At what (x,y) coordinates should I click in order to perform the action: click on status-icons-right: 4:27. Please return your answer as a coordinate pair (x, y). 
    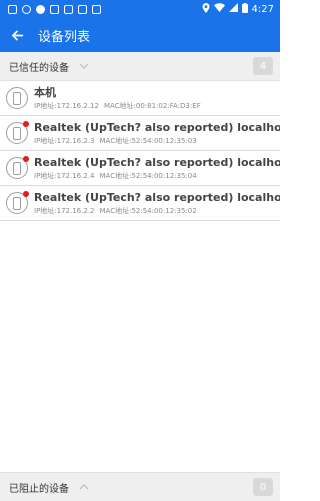
    Looking at the image, I should click on (241, 9).